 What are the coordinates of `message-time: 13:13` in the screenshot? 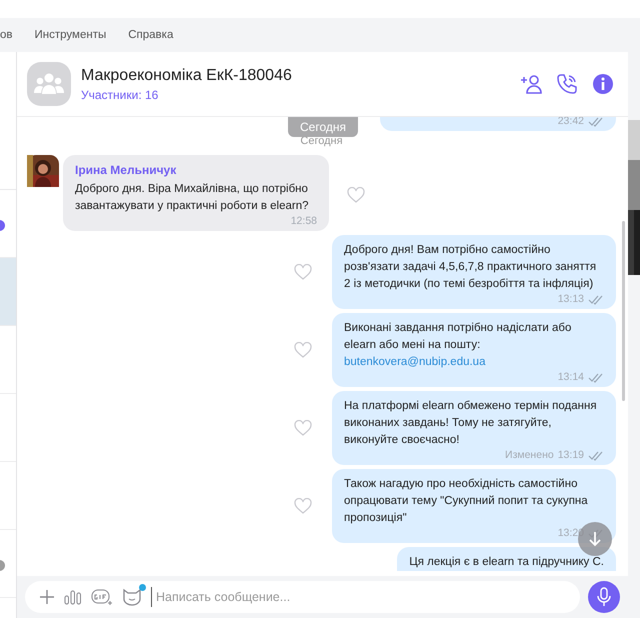 It's located at (571, 299).